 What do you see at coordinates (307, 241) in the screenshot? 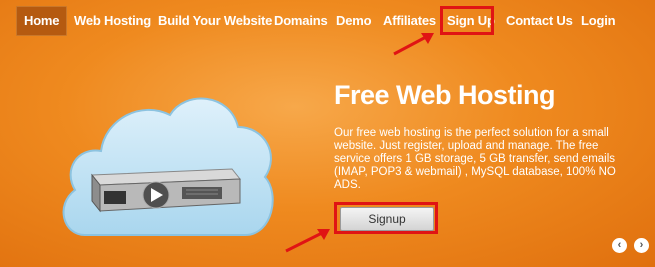
I see `arrow-to-signup-button-icon` at bounding box center [307, 241].